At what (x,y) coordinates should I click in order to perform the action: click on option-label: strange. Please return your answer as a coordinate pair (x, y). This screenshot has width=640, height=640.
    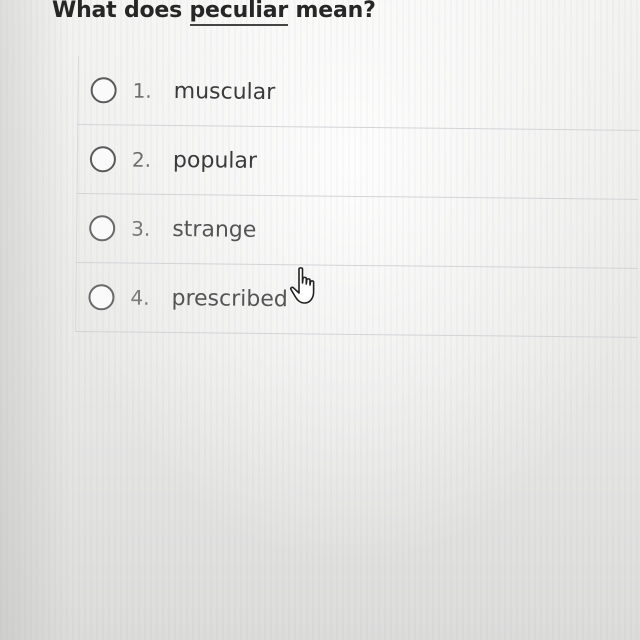
    Looking at the image, I should click on (214, 229).